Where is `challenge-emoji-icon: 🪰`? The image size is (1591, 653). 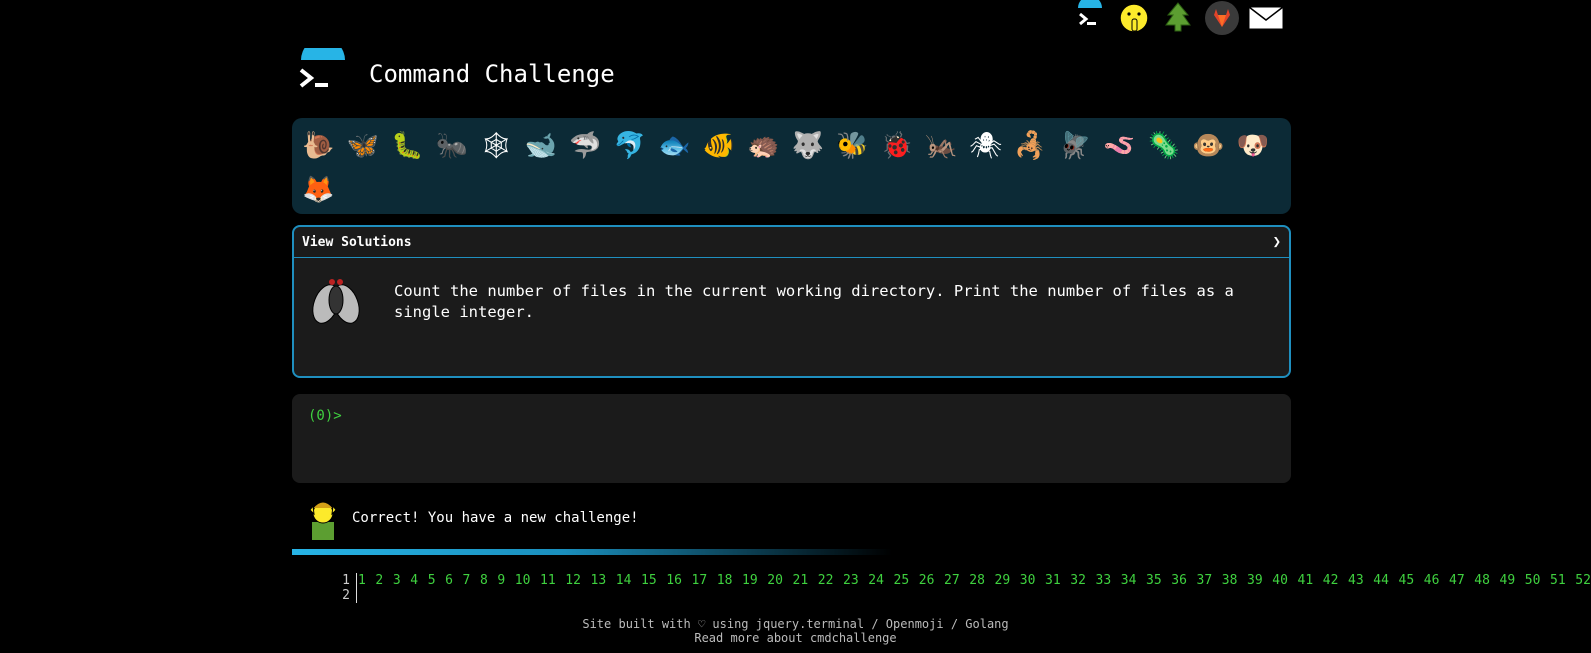
challenge-emoji-icon: 🪰 is located at coordinates (1075, 146).